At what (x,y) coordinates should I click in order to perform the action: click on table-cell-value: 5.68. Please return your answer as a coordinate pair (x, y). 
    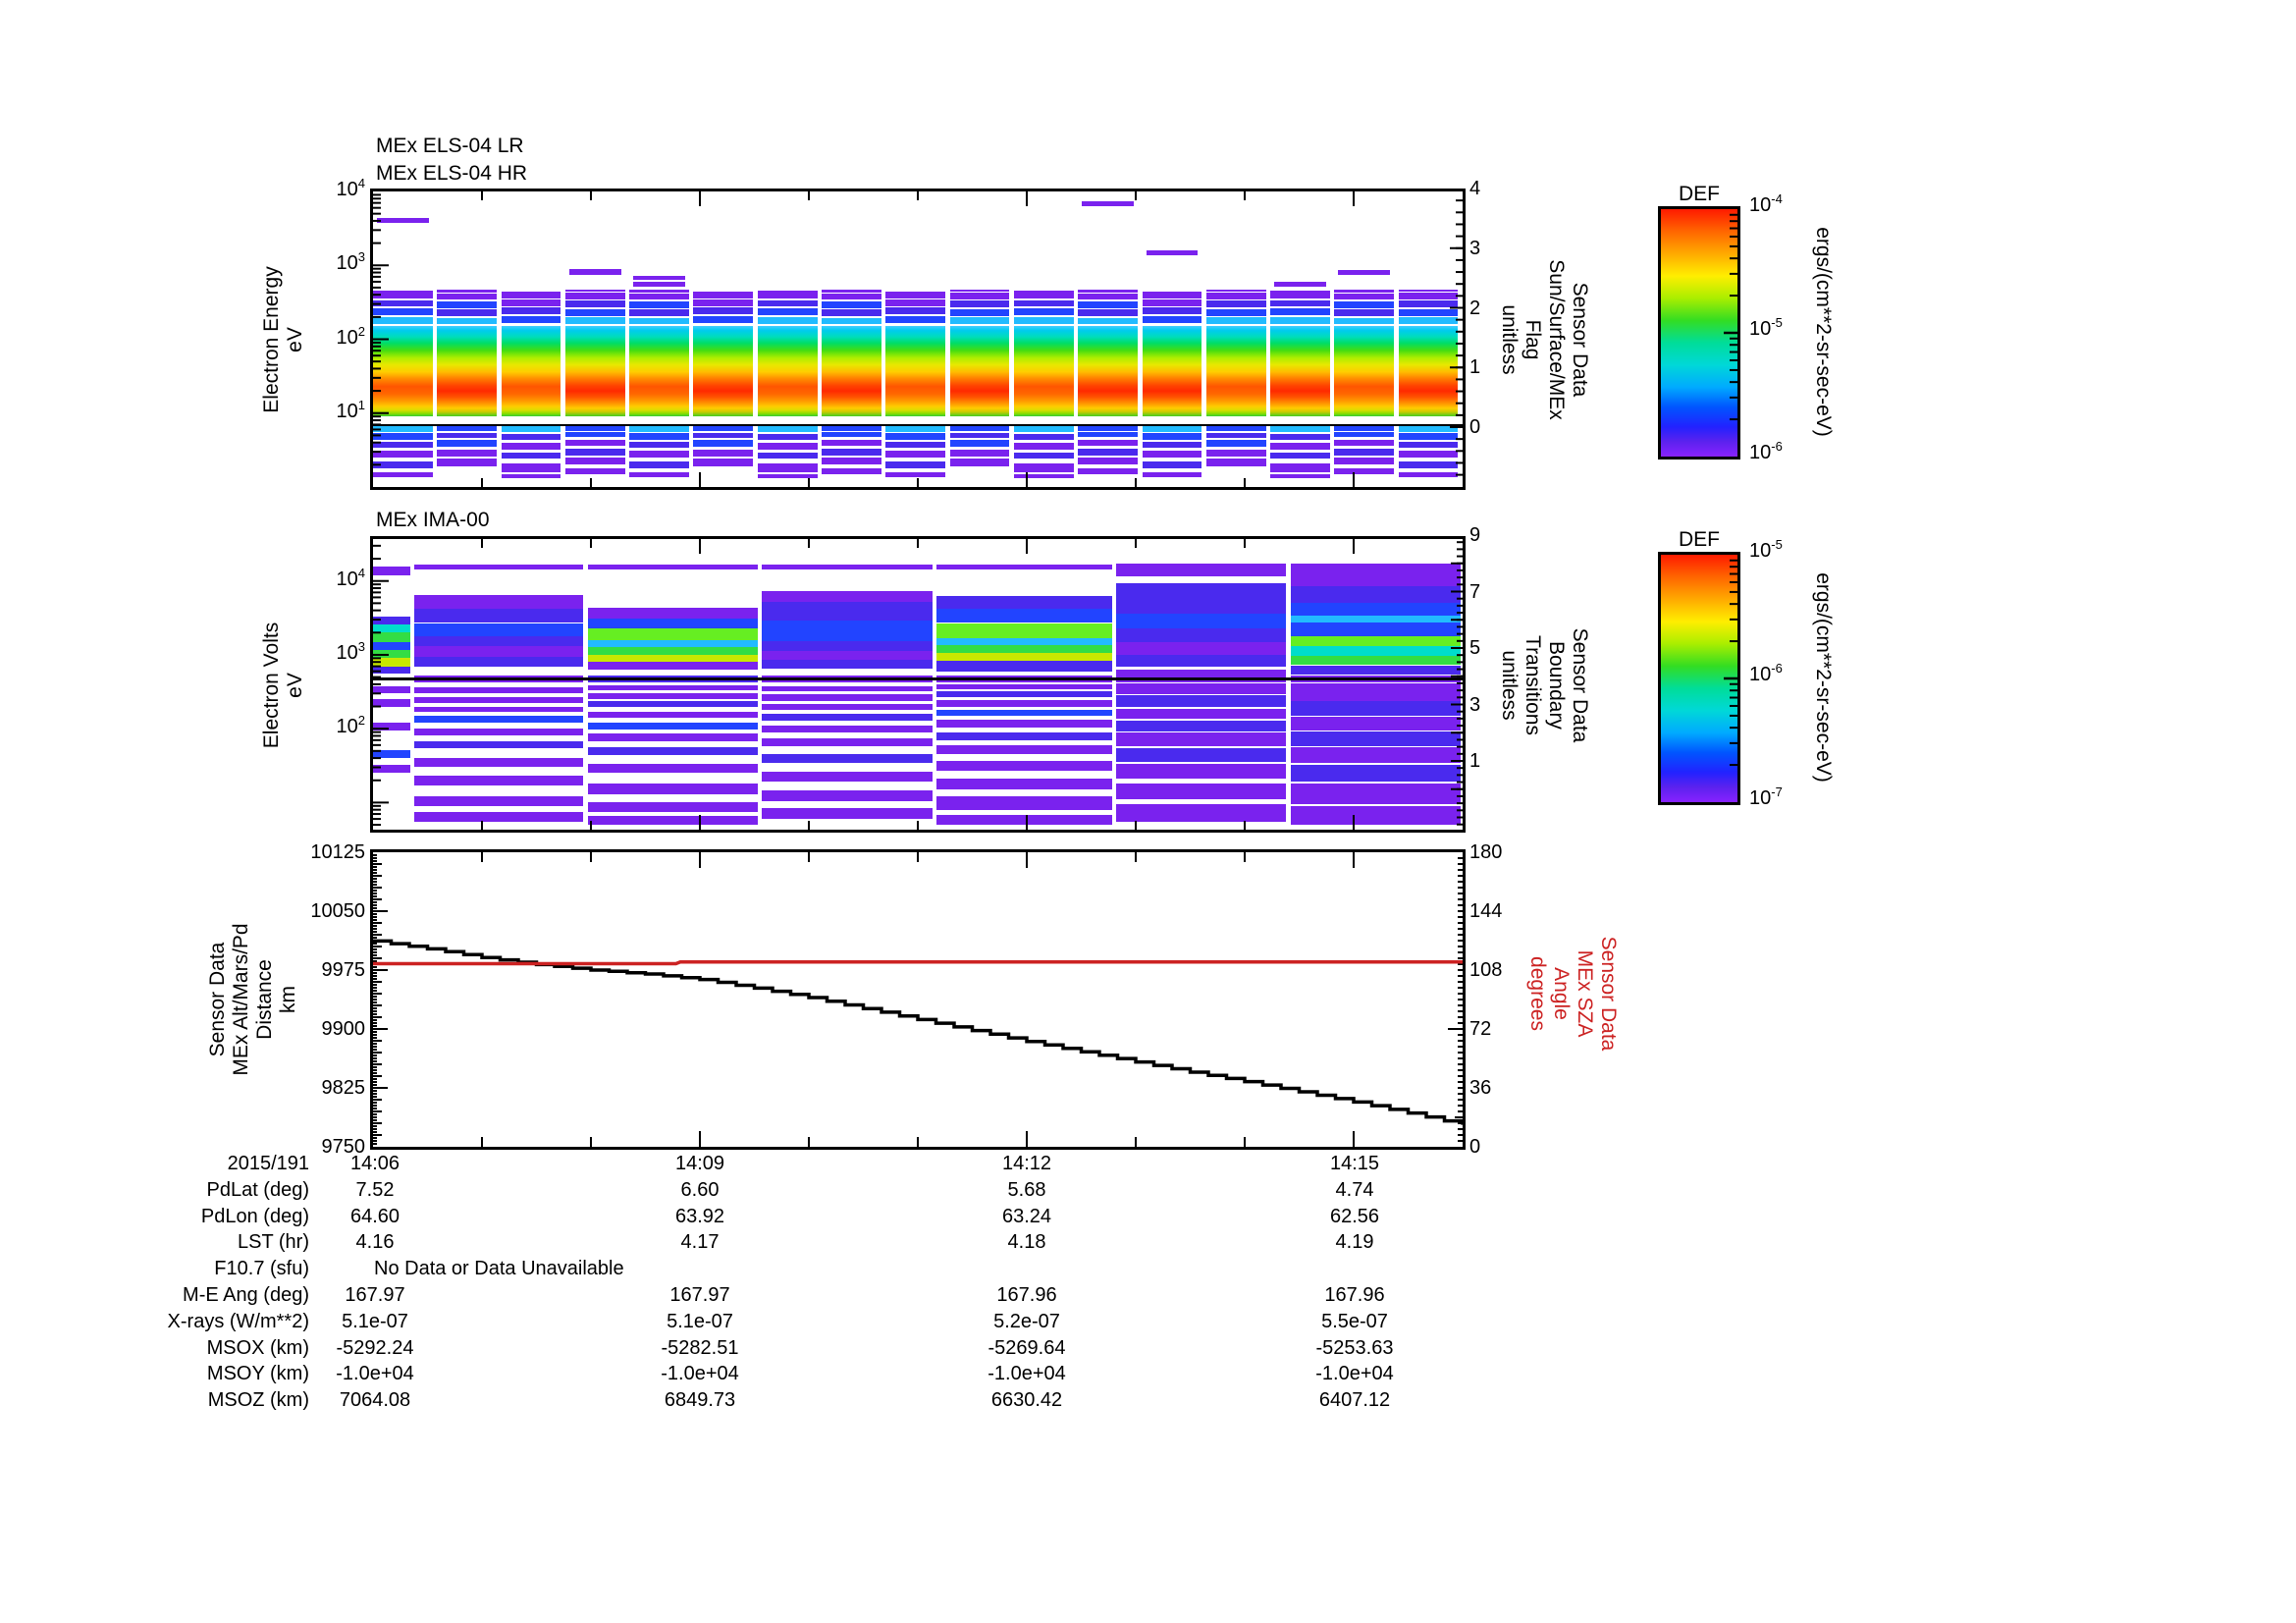
    Looking at the image, I should click on (1027, 1189).